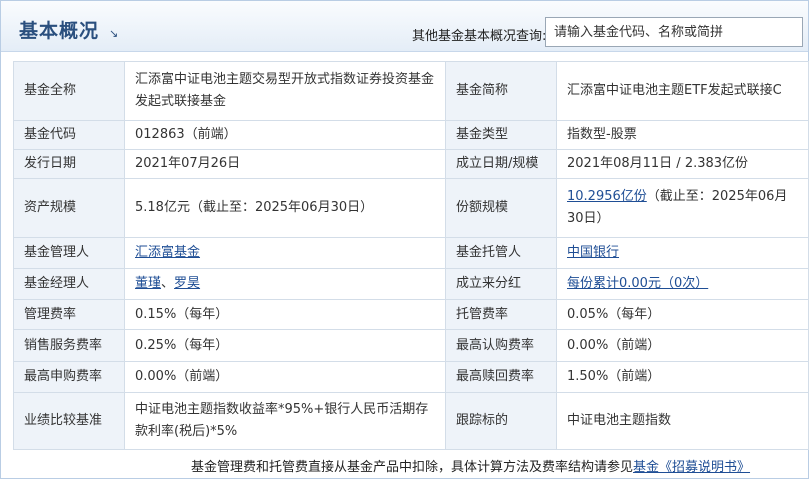 The width and height of the screenshot is (809, 479). Describe the element at coordinates (682, 421) in the screenshot. I see `value-tracking-target: 中证电池主题指数` at that location.